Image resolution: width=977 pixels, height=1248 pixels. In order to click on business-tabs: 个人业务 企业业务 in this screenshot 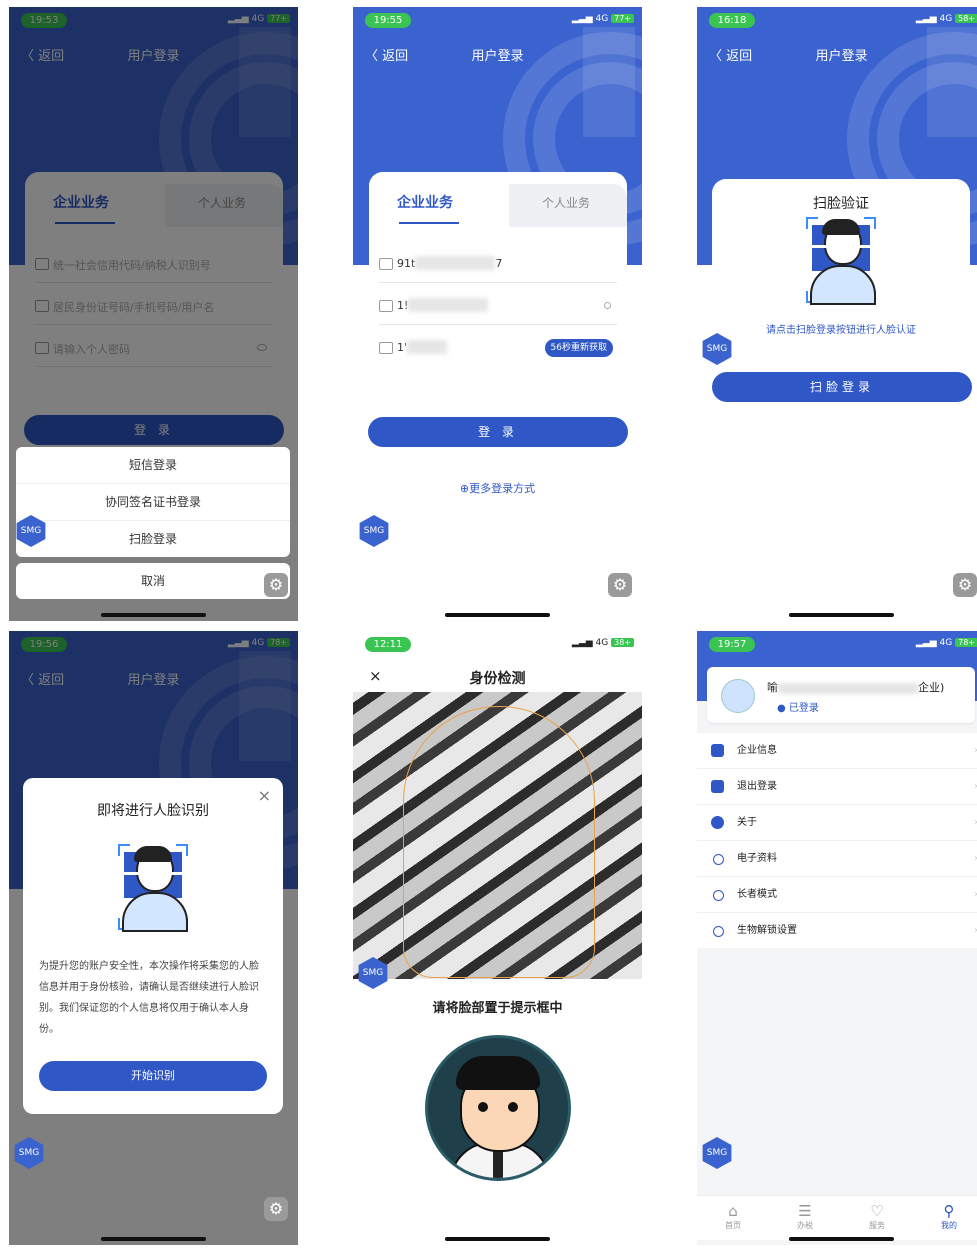, I will do `click(498, 199)`.